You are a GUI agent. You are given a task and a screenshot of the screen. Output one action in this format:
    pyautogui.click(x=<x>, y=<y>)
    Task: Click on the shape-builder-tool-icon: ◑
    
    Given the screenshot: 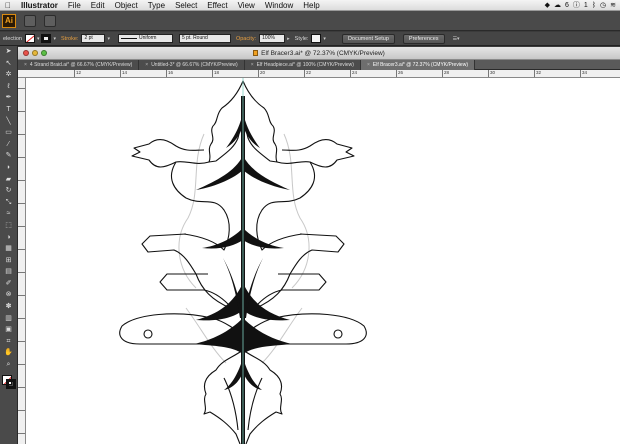 What is the action you would take?
    pyautogui.click(x=8, y=238)
    